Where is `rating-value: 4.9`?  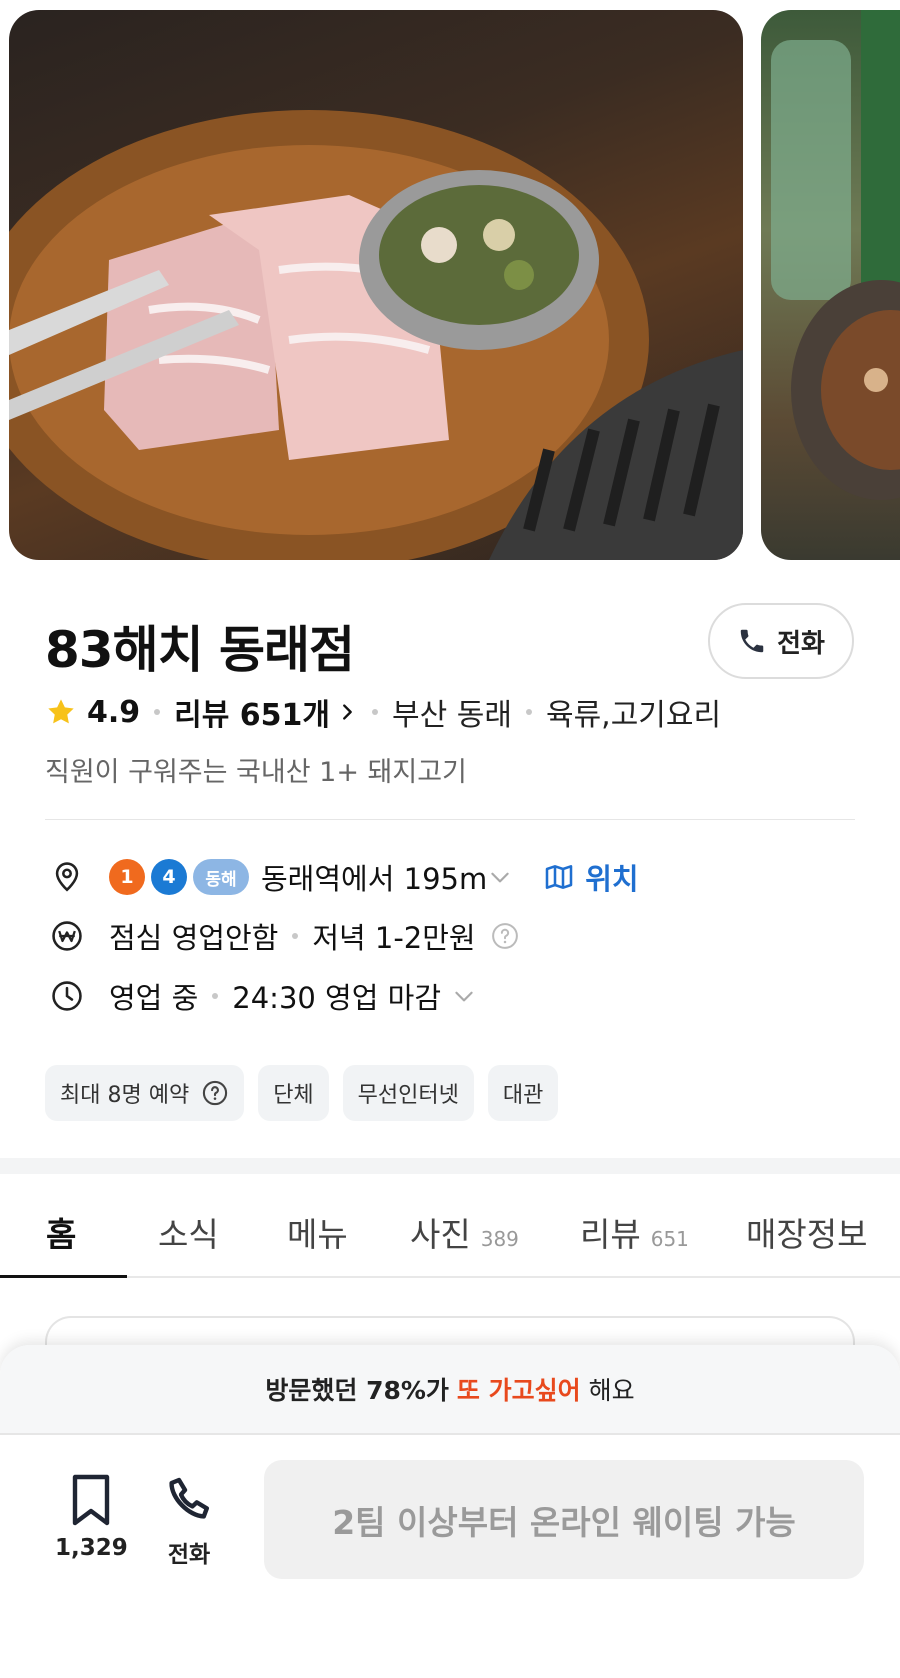 rating-value: 4.9 is located at coordinates (114, 712).